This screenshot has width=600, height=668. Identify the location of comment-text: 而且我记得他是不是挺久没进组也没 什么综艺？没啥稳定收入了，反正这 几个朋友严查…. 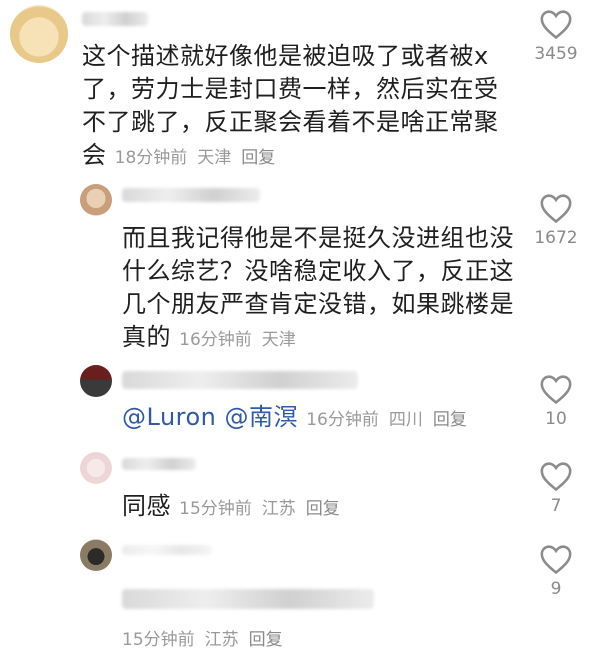
(322, 289).